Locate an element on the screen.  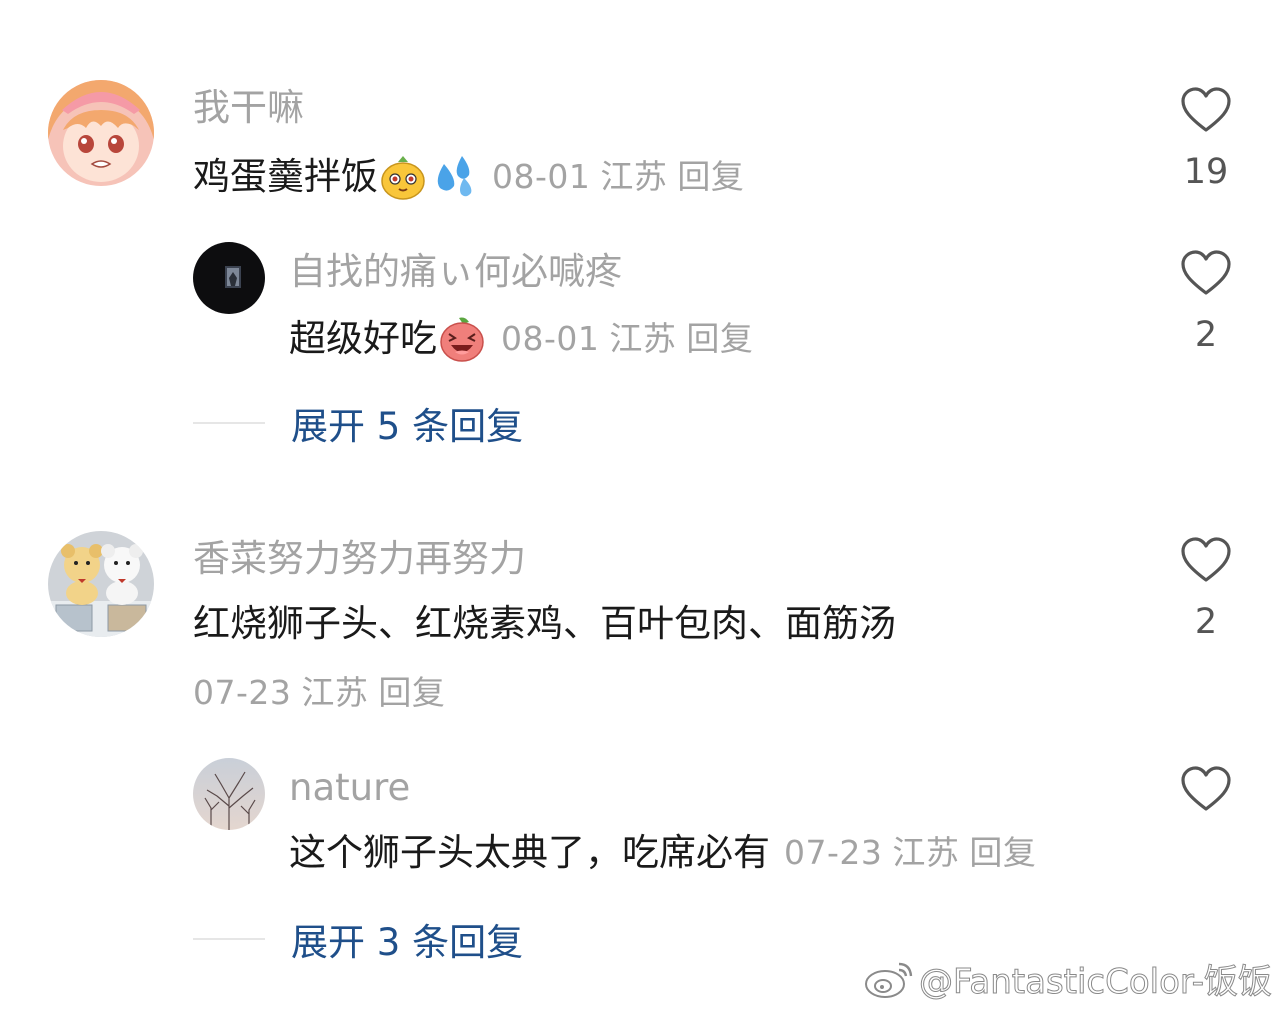
expand-replies-label: 展开 5 条回复 is located at coordinates (407, 423).